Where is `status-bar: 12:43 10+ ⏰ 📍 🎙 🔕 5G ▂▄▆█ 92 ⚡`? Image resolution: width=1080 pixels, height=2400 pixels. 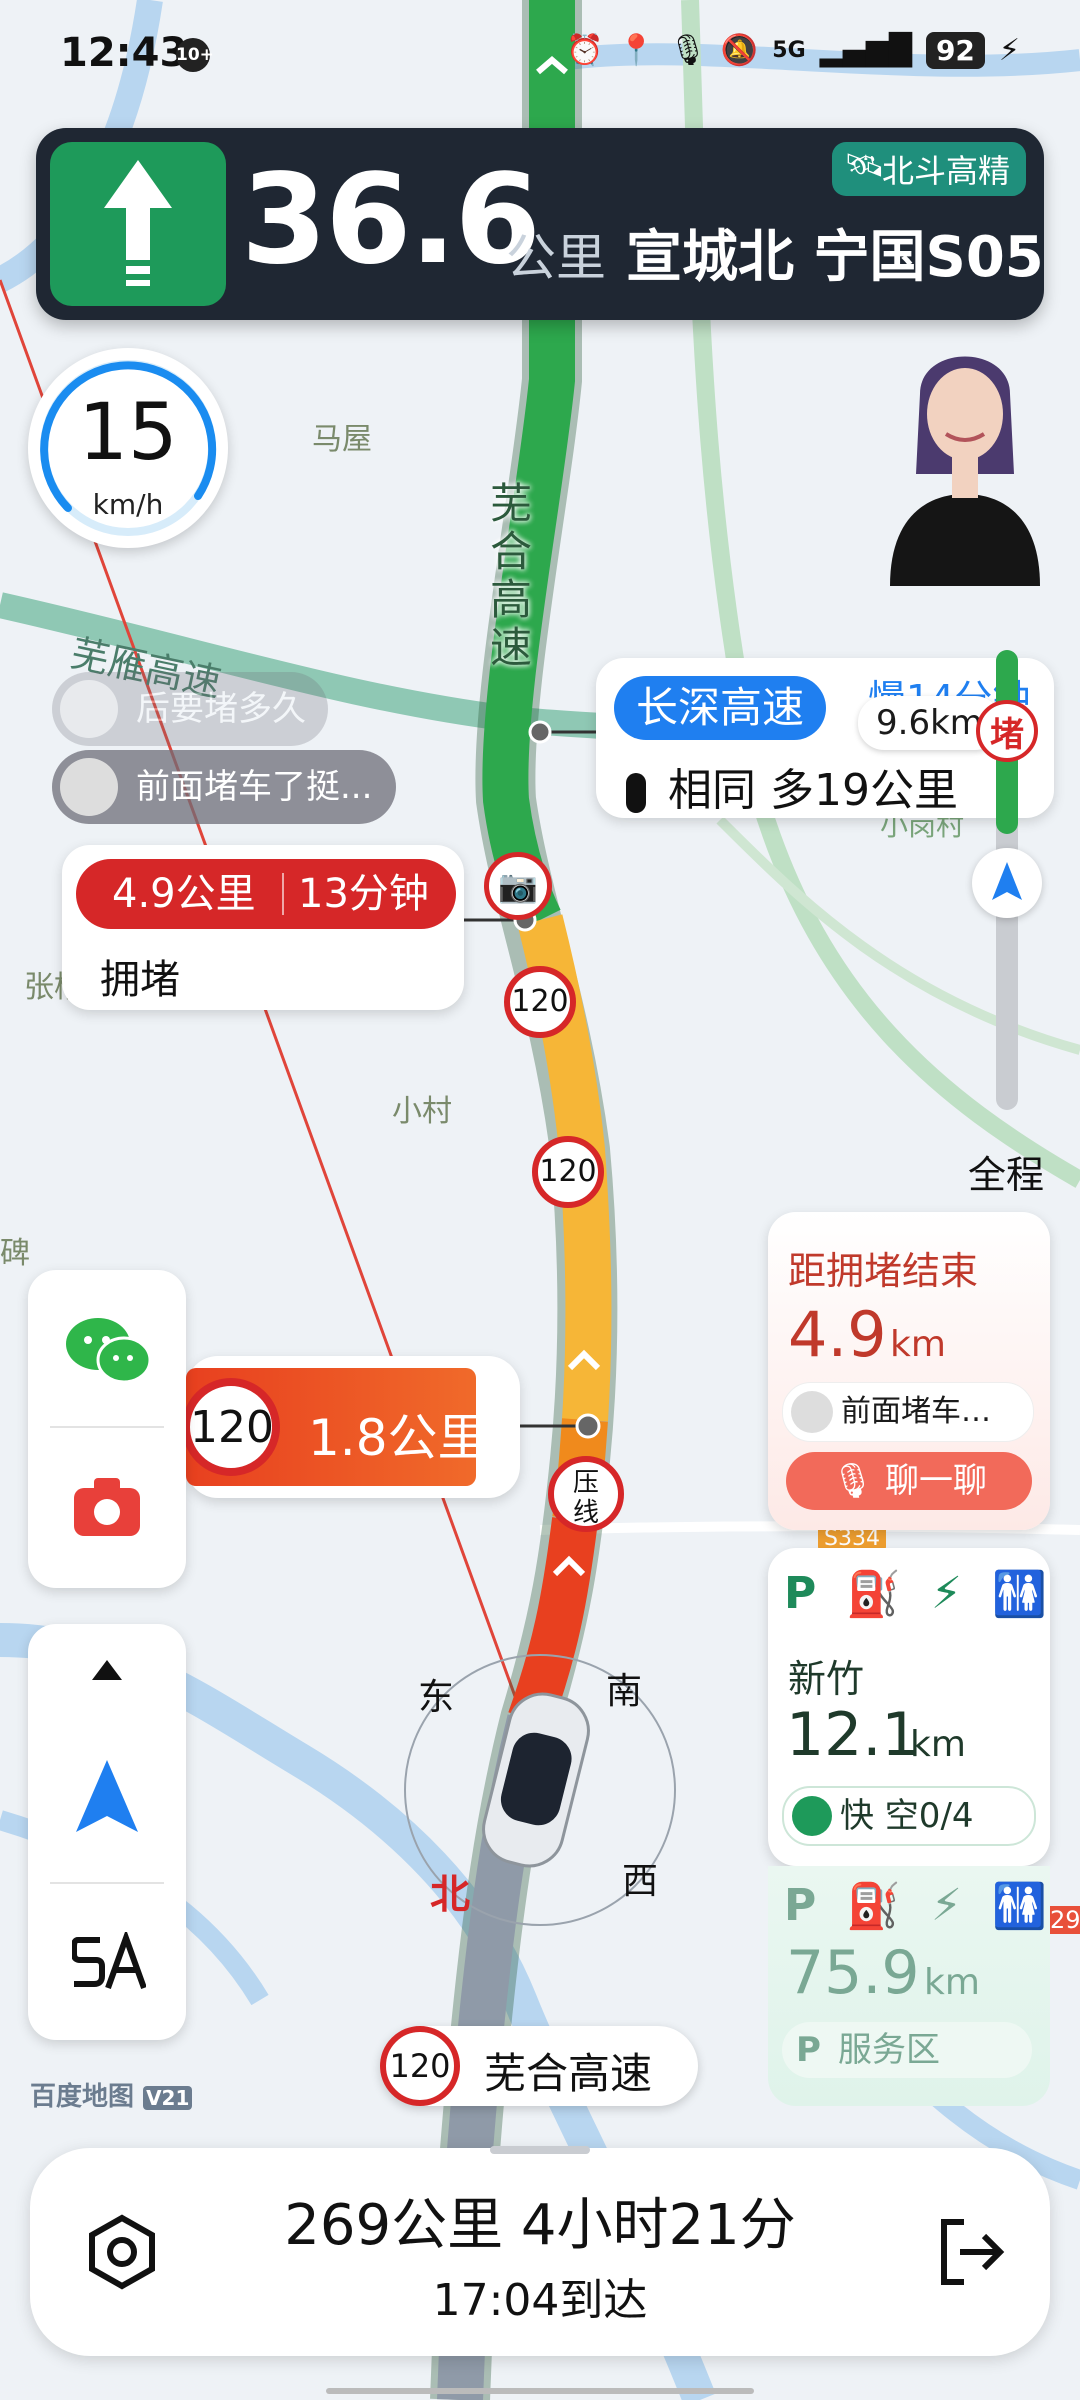
status-bar: 12:43 10+ ⏰ 📍 🎙 🔕 5G ▂▄▆█ 92 ⚡ is located at coordinates (540, 55).